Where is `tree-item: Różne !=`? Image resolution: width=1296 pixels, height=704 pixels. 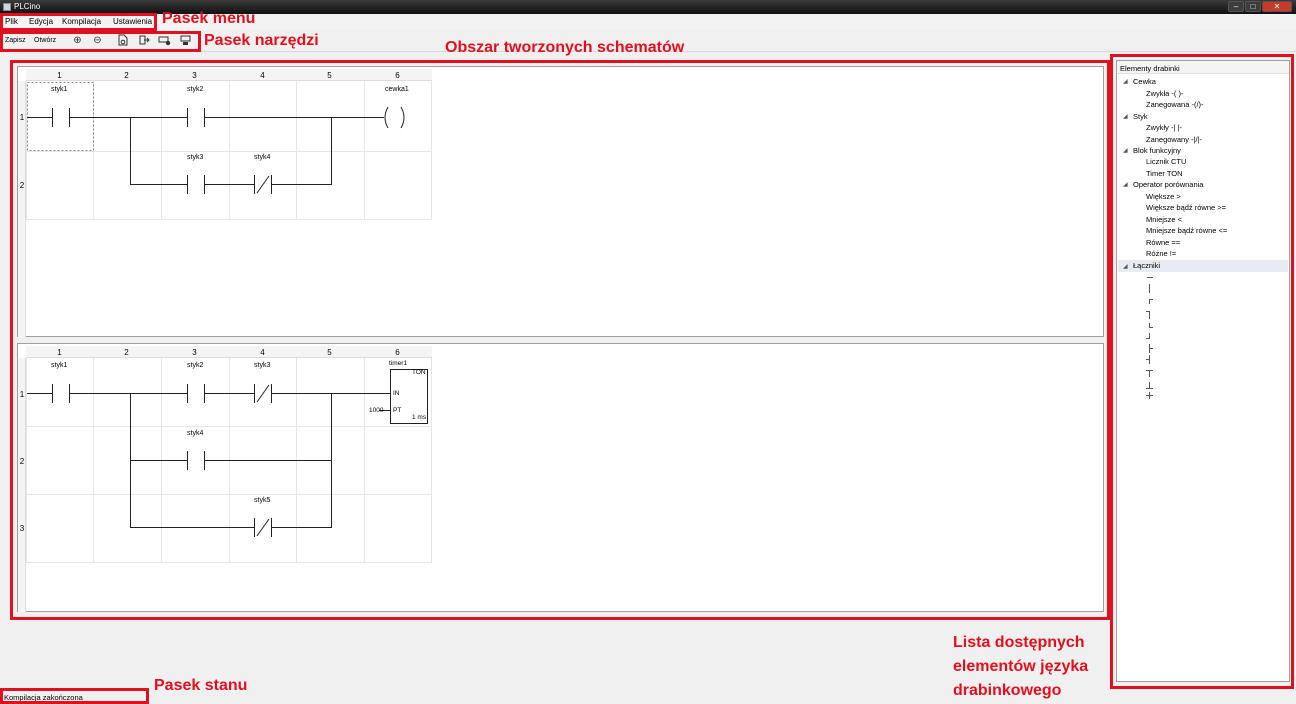
tree-item: Różne != is located at coordinates (1161, 253).